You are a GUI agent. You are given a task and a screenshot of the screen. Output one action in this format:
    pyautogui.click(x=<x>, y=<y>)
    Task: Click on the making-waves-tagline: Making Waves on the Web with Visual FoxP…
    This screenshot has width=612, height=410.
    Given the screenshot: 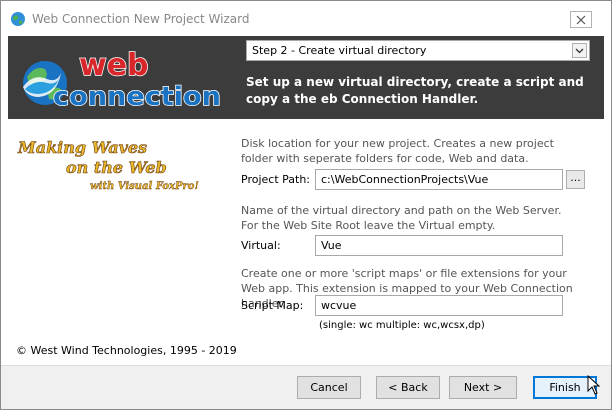 What is the action you would take?
    pyautogui.click(x=108, y=165)
    